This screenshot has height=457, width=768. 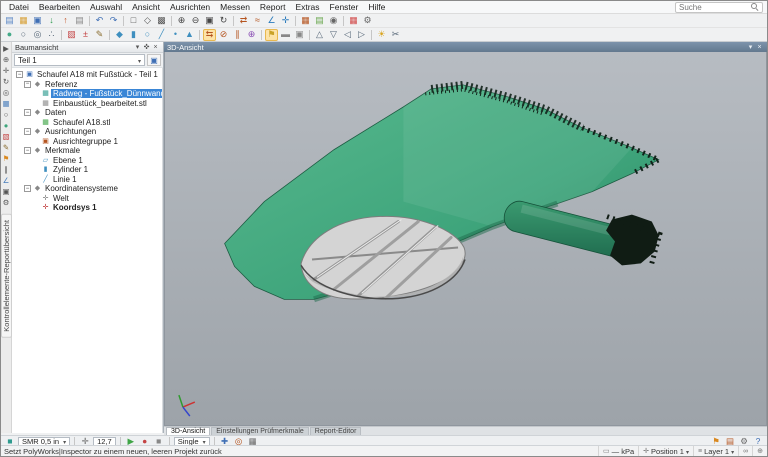 What do you see at coordinates (759, 451) in the screenshot?
I see `zoom-indicator: ⊕` at bounding box center [759, 451].